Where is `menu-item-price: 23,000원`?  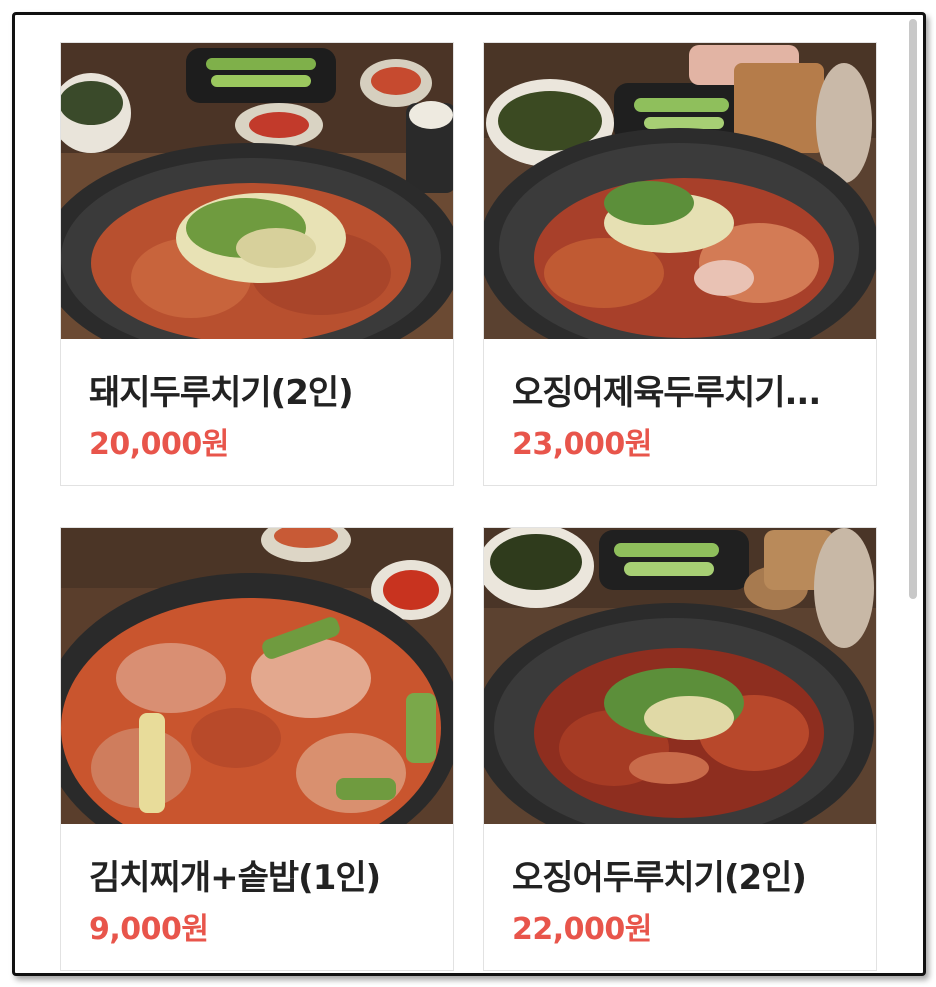 menu-item-price: 23,000원 is located at coordinates (582, 444).